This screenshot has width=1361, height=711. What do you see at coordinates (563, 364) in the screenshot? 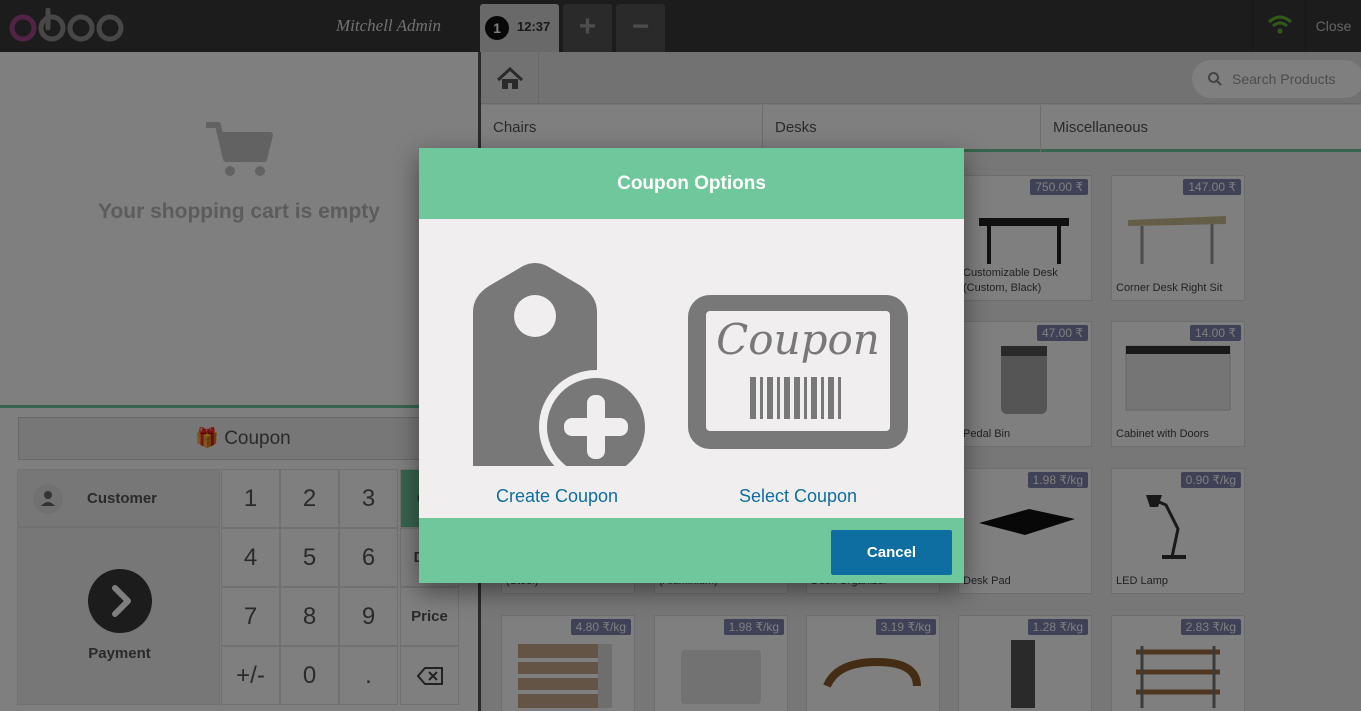
I see `tag-plus-icon` at bounding box center [563, 364].